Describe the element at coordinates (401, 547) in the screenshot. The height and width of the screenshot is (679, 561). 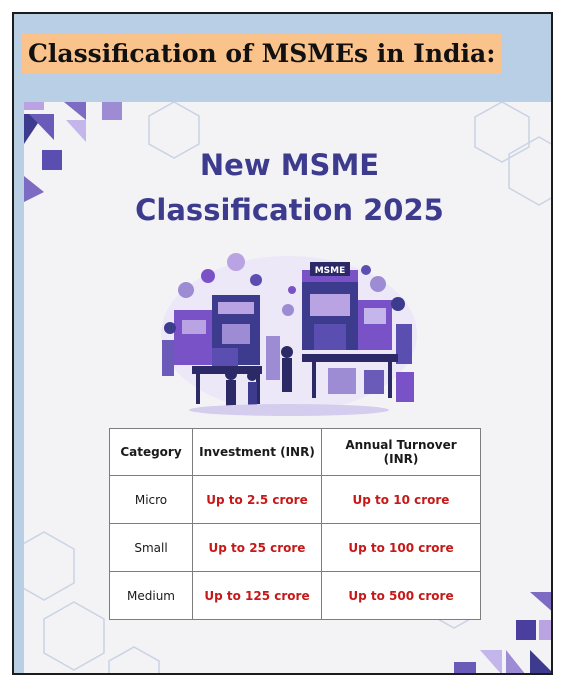
I see `row-turnover: Up to 100 crore` at that location.